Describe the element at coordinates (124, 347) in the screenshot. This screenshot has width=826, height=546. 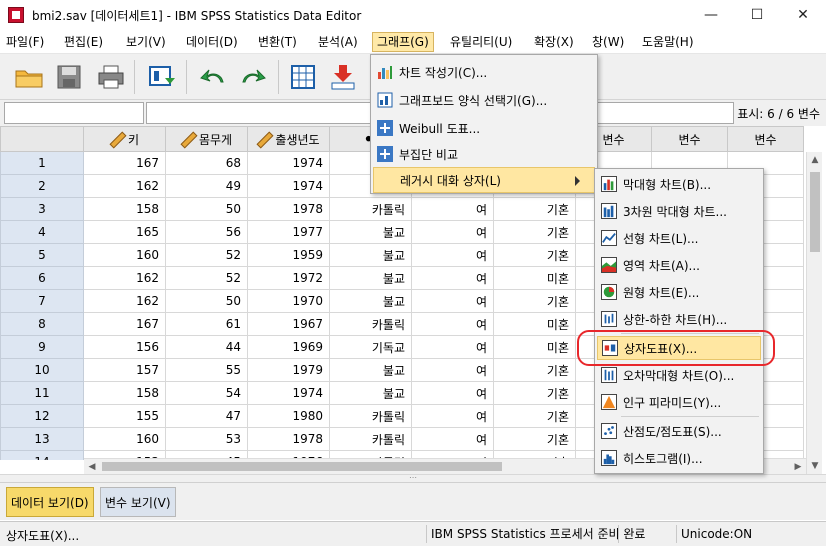
I see `cell-height: 156` at that location.